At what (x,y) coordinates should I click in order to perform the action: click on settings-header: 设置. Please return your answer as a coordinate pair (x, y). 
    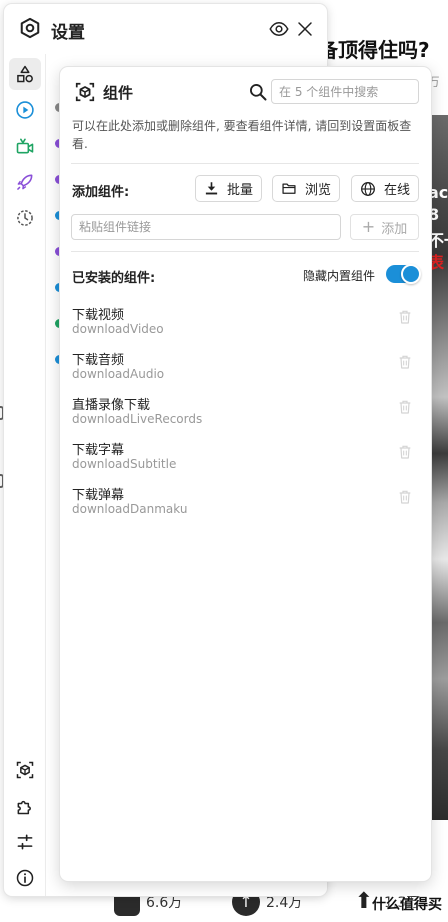
    Looking at the image, I should click on (165, 29).